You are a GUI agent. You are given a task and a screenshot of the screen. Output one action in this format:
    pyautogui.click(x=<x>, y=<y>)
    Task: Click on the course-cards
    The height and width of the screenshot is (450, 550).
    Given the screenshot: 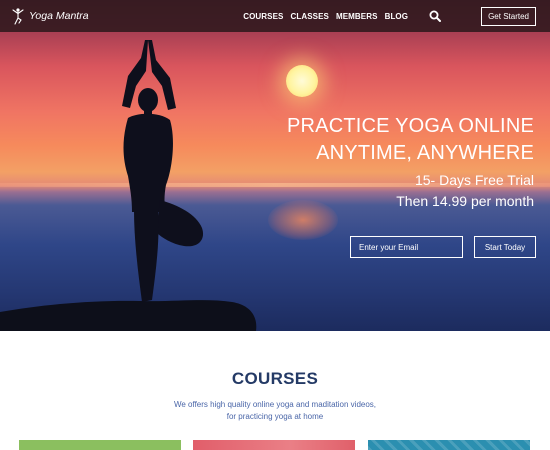 What is the action you would take?
    pyautogui.click(x=275, y=445)
    